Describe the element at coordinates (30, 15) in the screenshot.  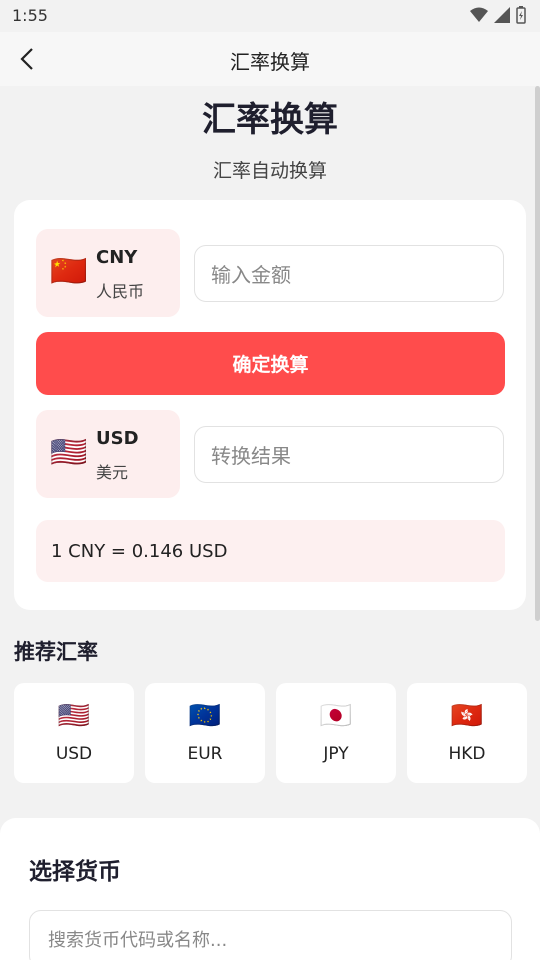
I see `status-time: 1:55` at that location.